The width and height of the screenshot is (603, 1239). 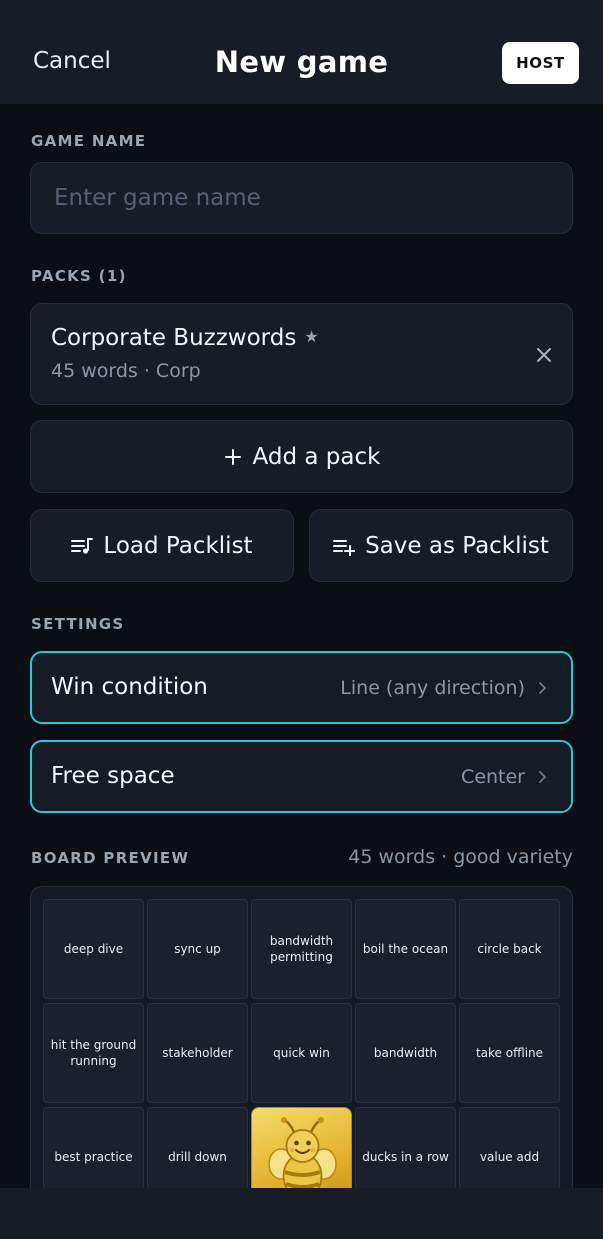 What do you see at coordinates (82, 545) in the screenshot?
I see `playlist-music-icon` at bounding box center [82, 545].